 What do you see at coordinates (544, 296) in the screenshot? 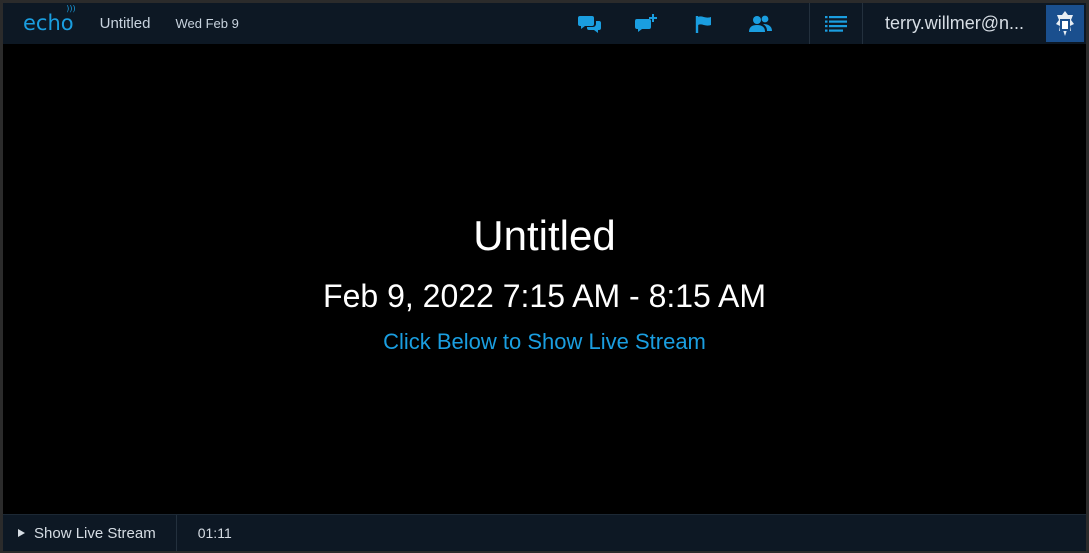
I see `stream-time: Feb 9, 2022 7:15 AM - 8:15 AM` at bounding box center [544, 296].